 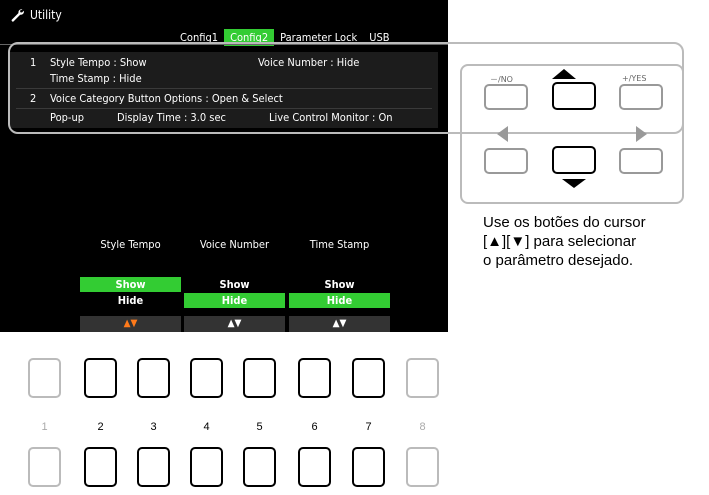 What do you see at coordinates (506, 97) in the screenshot?
I see `no-button` at bounding box center [506, 97].